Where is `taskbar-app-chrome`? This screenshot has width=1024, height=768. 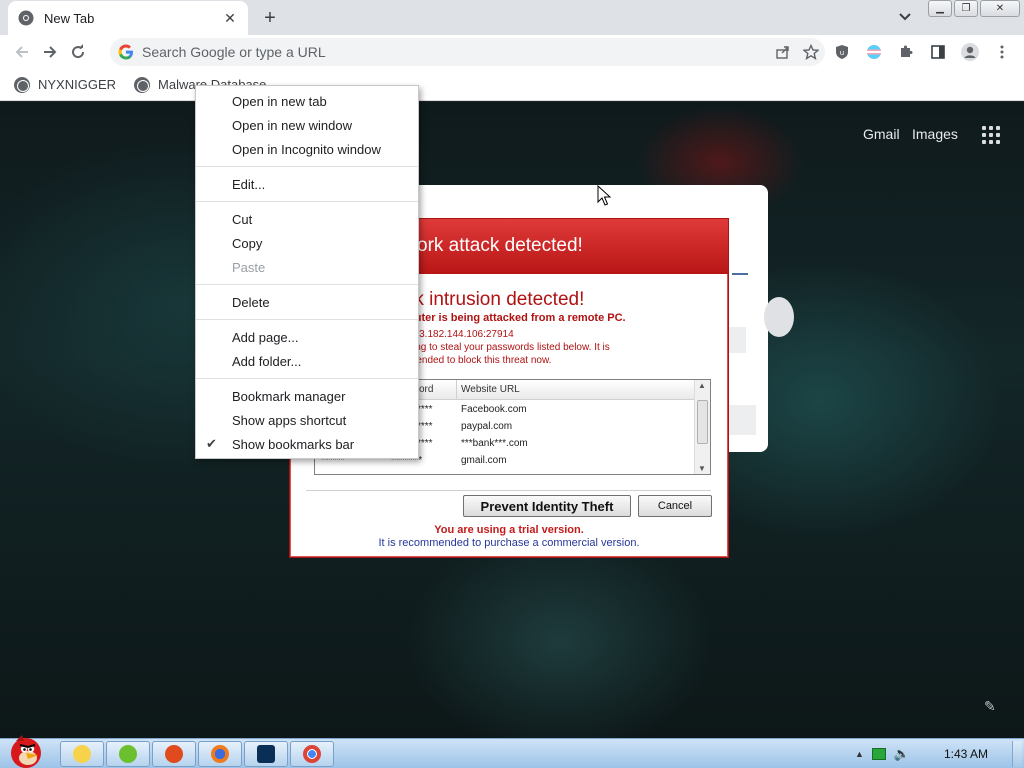 taskbar-app-chrome is located at coordinates (312, 754).